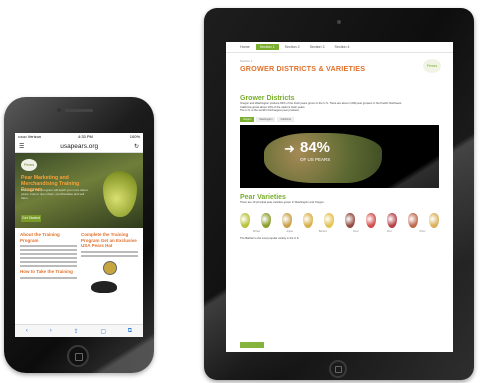 The height and width of the screenshot is (383, 494). I want to click on varieties-heading: Pear Varieties, so click(263, 197).